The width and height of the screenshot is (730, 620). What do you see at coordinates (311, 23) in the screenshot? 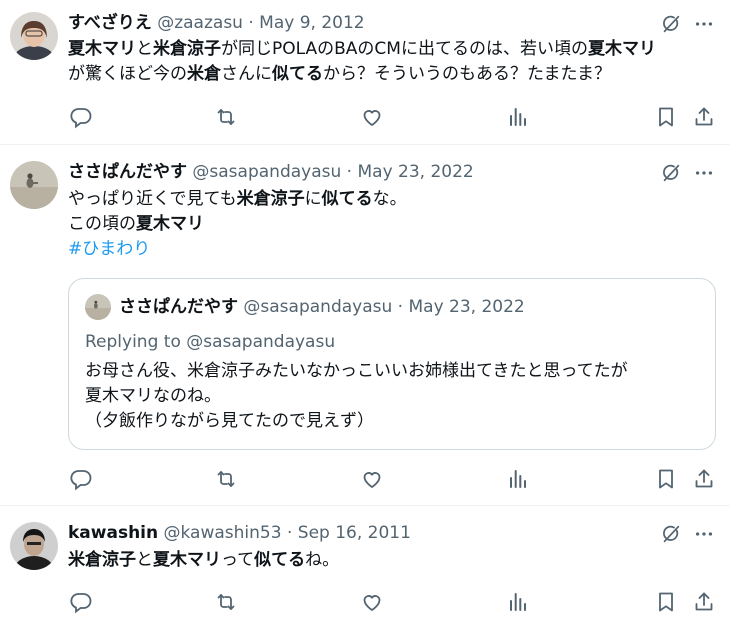
I see `tweet-date: May 9, 2012` at bounding box center [311, 23].